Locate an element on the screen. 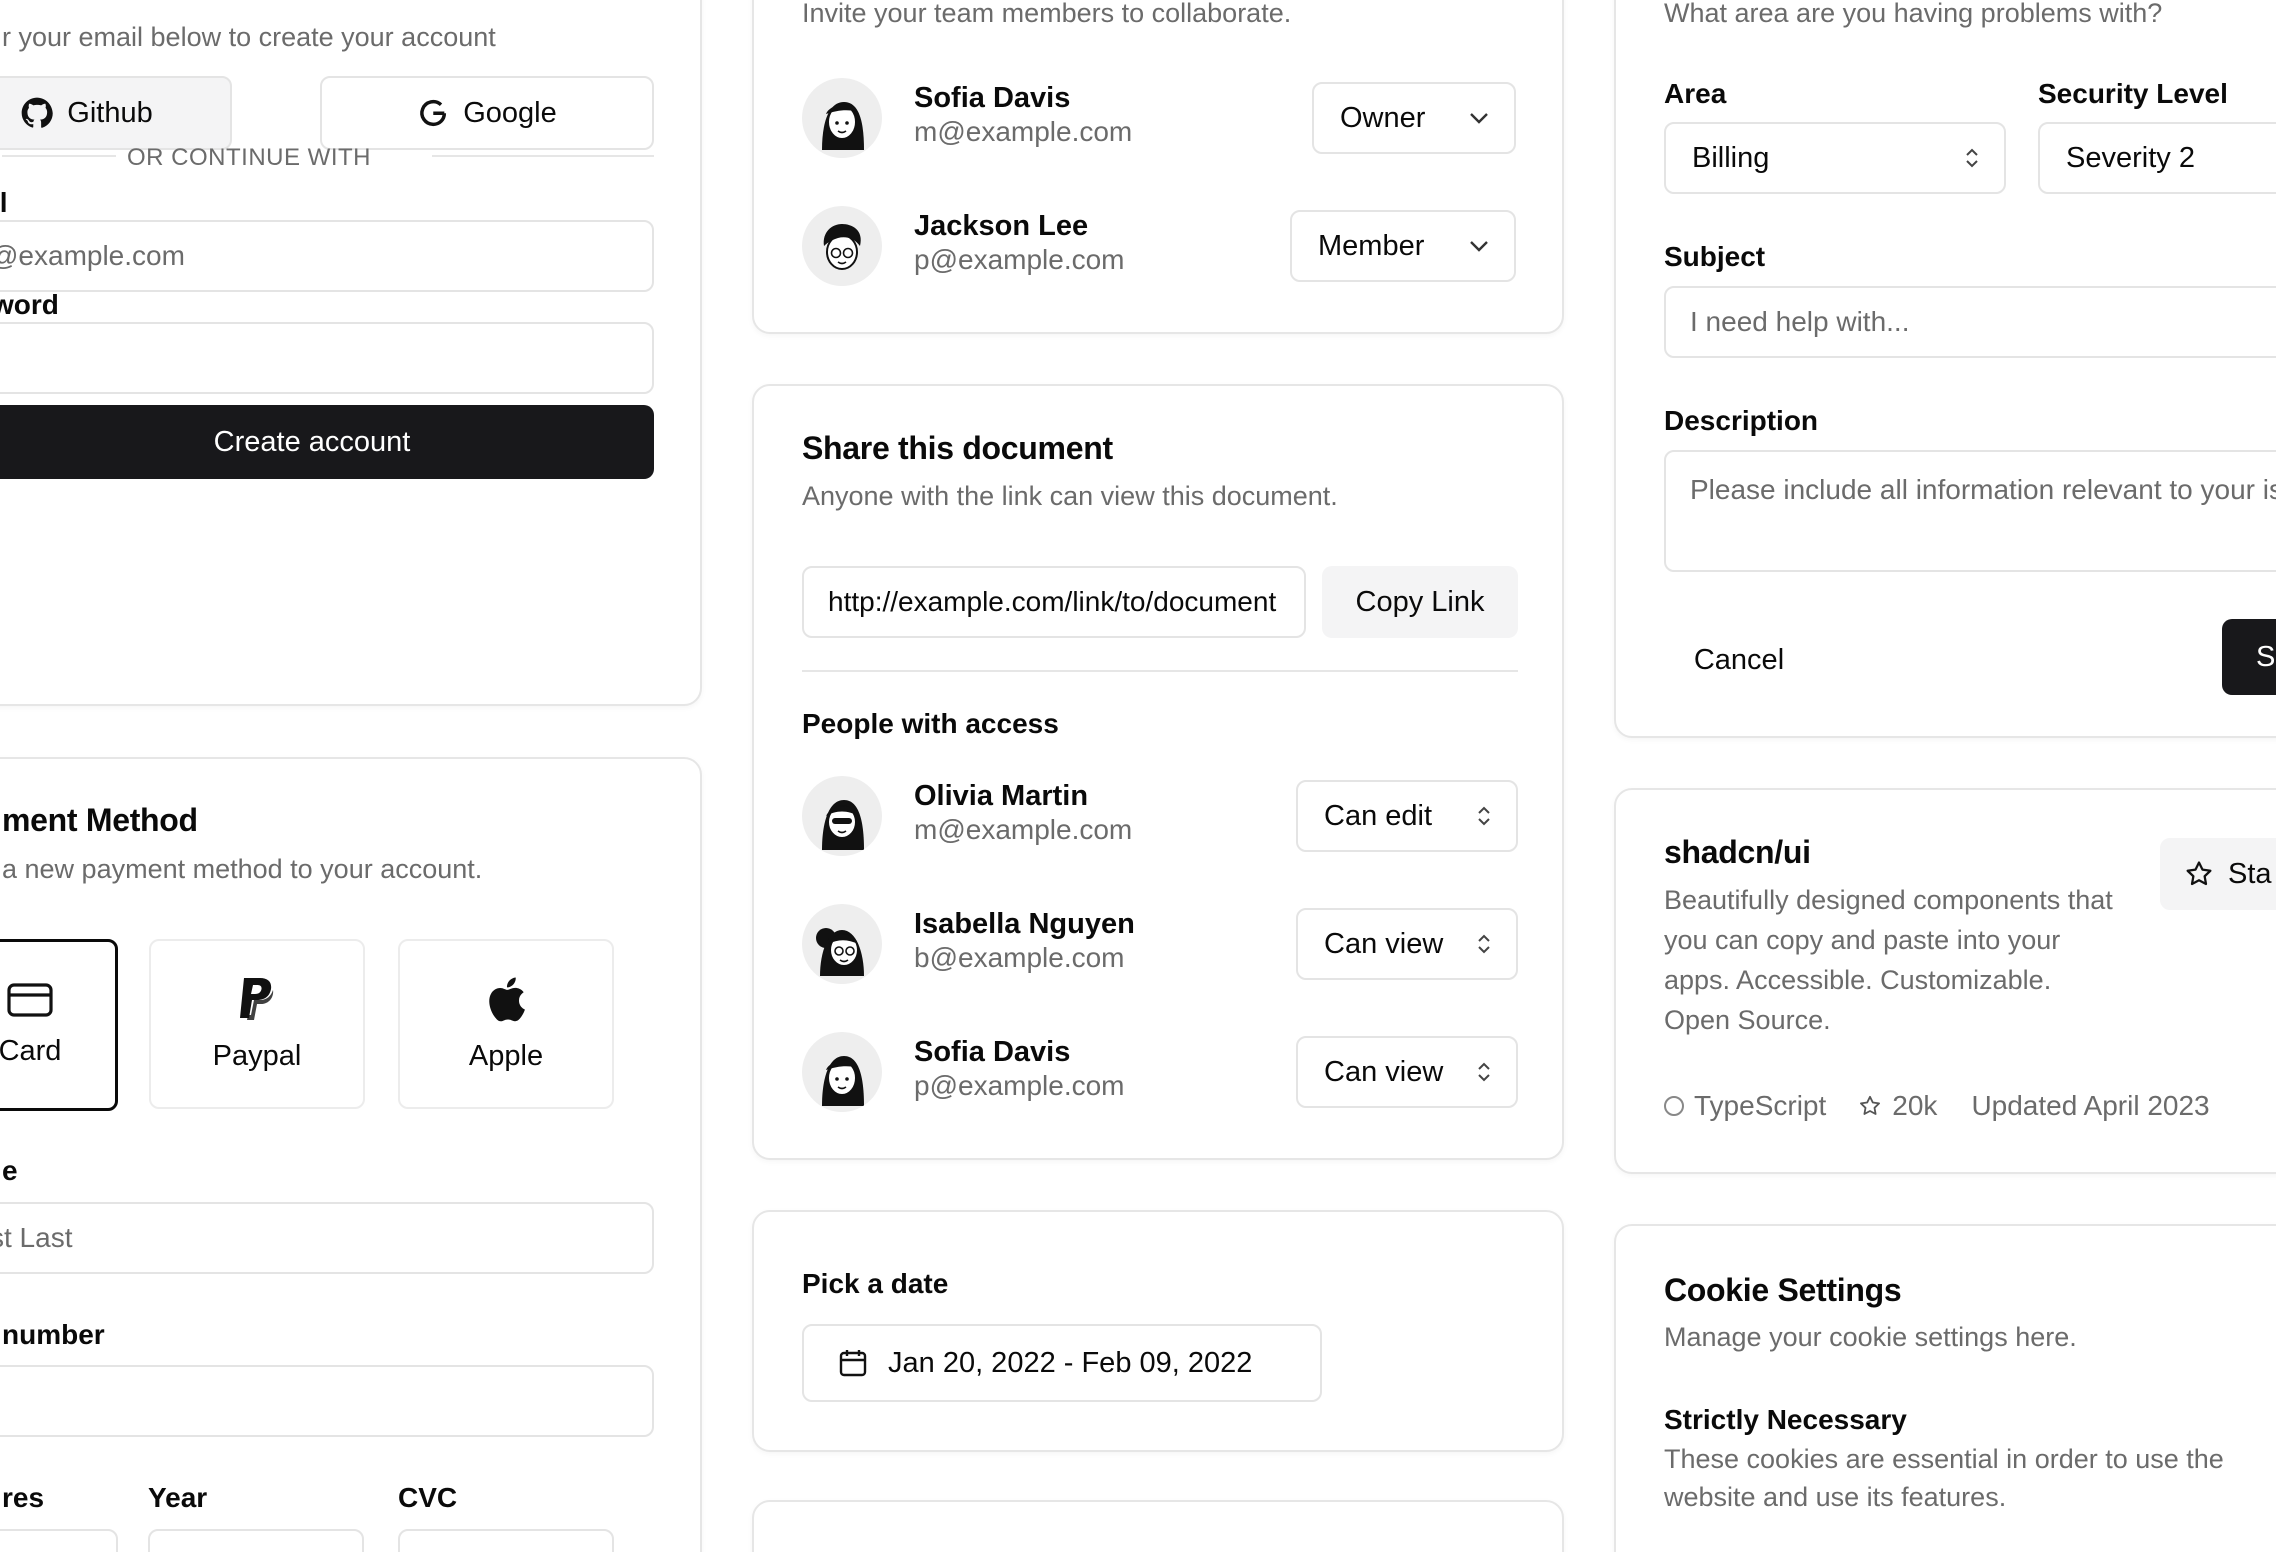  create-account-button: Create account is located at coordinates (327, 442).